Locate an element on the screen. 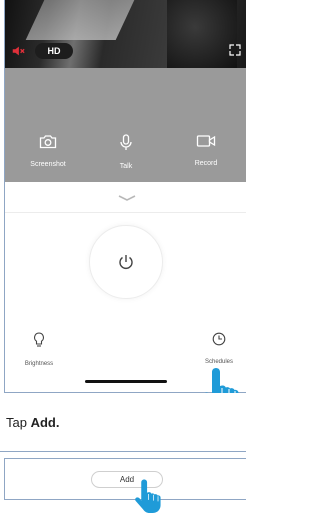 Image resolution: width=320 pixels, height=513 pixels. schedules-label: Schedules is located at coordinates (219, 362).